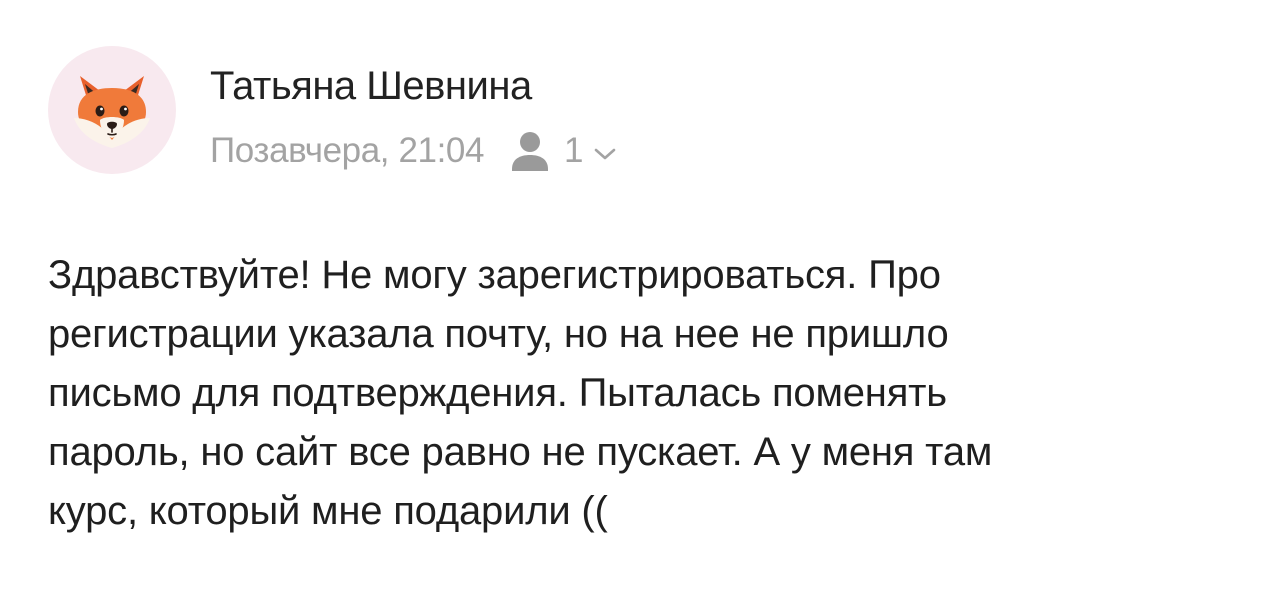  I want to click on body-line: курс, который мне подарили ((, so click(328, 511).